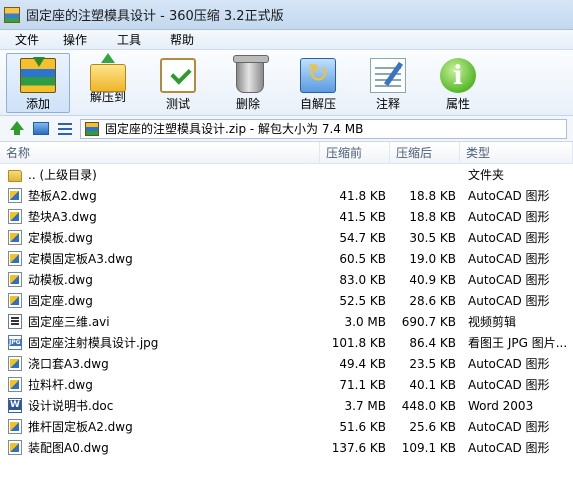 This screenshot has width=573, height=492. What do you see at coordinates (160, 237) in the screenshot?
I see `file-name-cell: 定模板.dwg` at bounding box center [160, 237].